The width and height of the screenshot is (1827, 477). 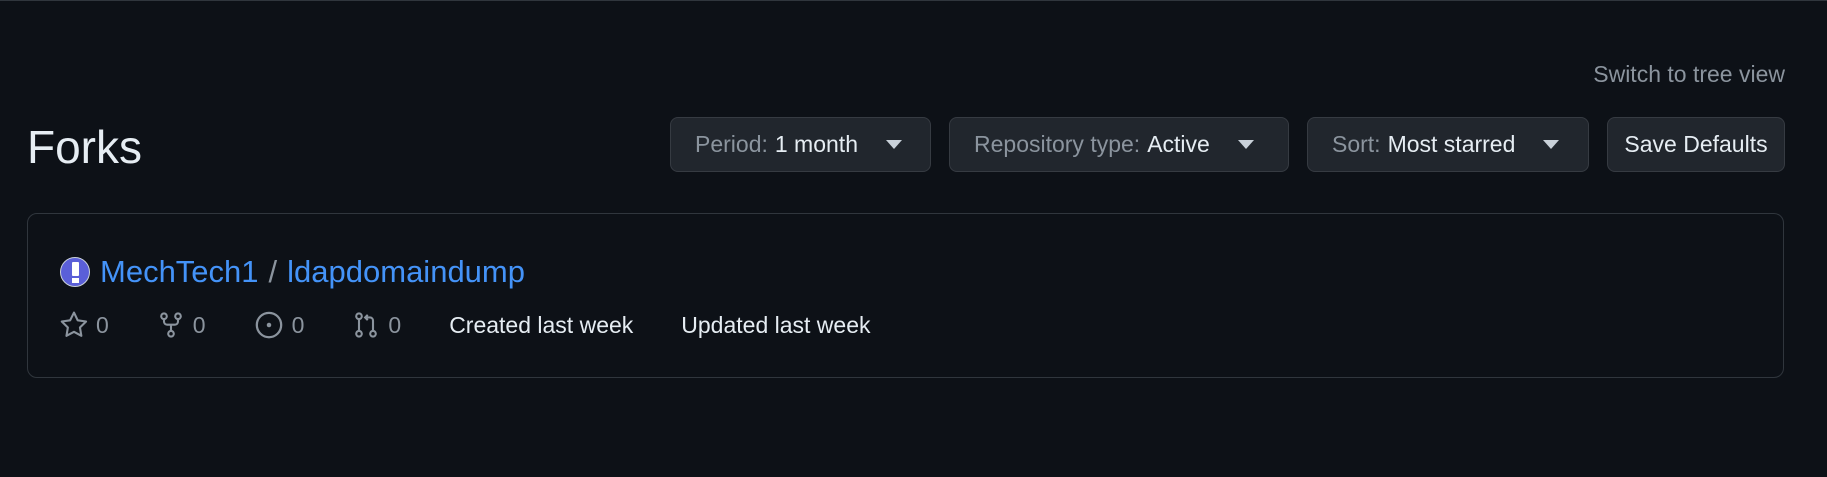 What do you see at coordinates (541, 324) in the screenshot?
I see `created-date: Created last week` at bounding box center [541, 324].